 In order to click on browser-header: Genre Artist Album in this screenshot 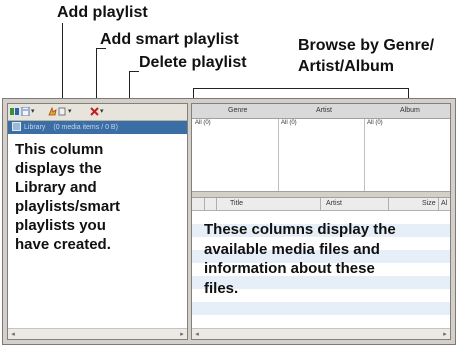, I will do `click(321, 111)`.